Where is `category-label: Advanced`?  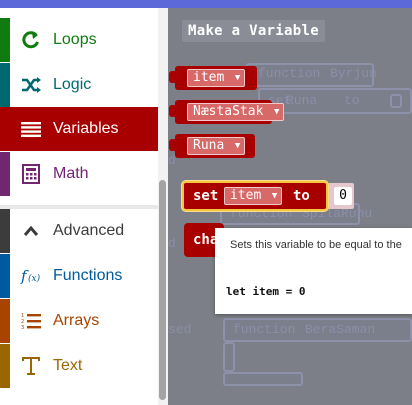
category-label: Advanced is located at coordinates (89, 230).